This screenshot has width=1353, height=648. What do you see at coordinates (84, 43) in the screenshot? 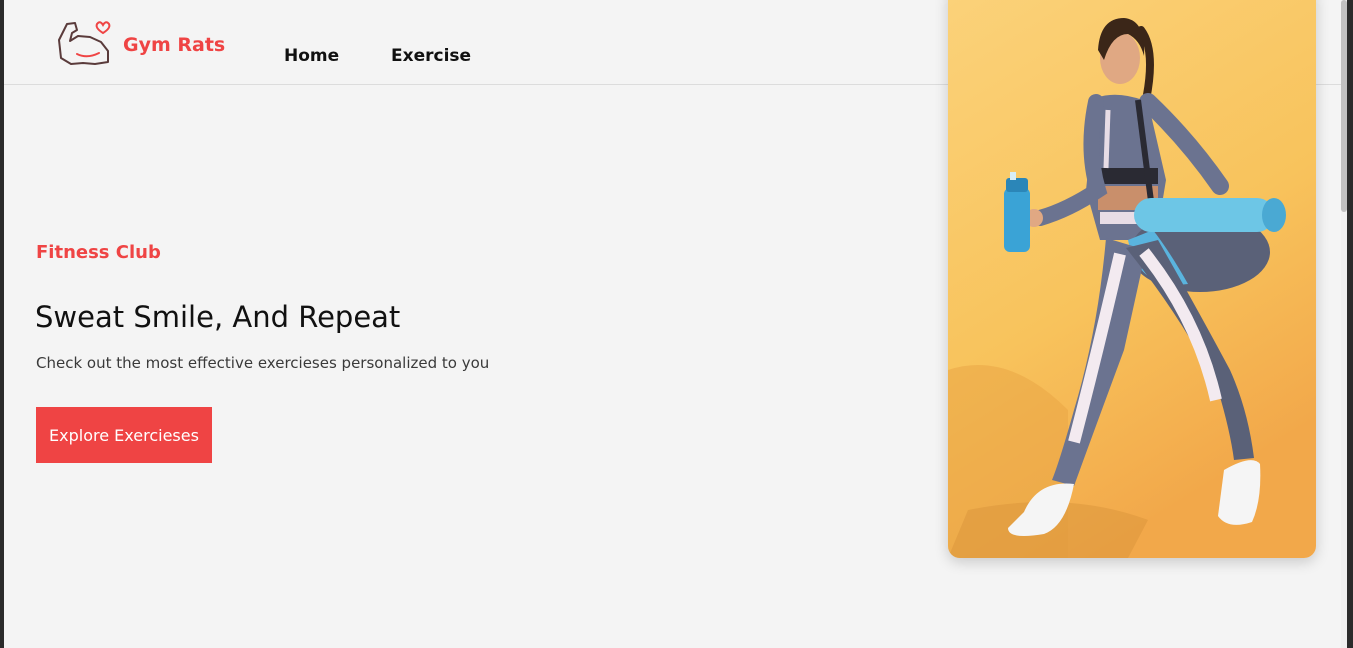
I see `flexed-arm-icon` at bounding box center [84, 43].